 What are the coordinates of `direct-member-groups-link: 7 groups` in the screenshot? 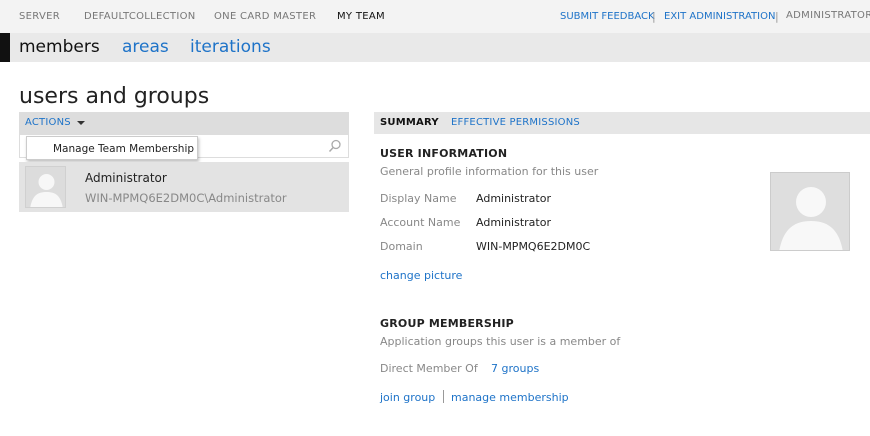 It's located at (515, 368).